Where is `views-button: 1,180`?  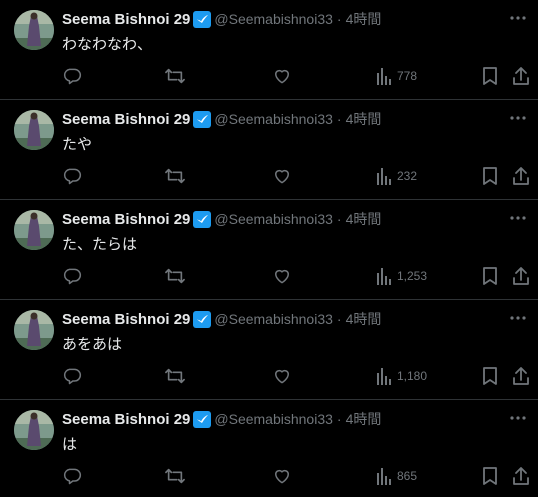
views-button: 1,180 is located at coordinates (401, 376).